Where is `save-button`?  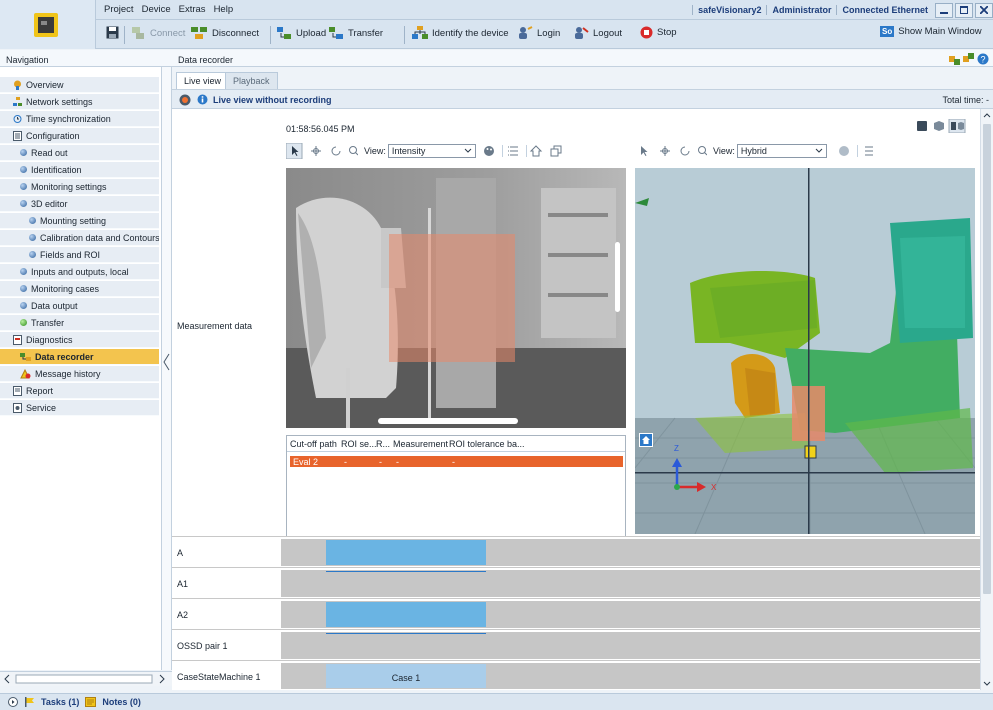 save-button is located at coordinates (112, 32).